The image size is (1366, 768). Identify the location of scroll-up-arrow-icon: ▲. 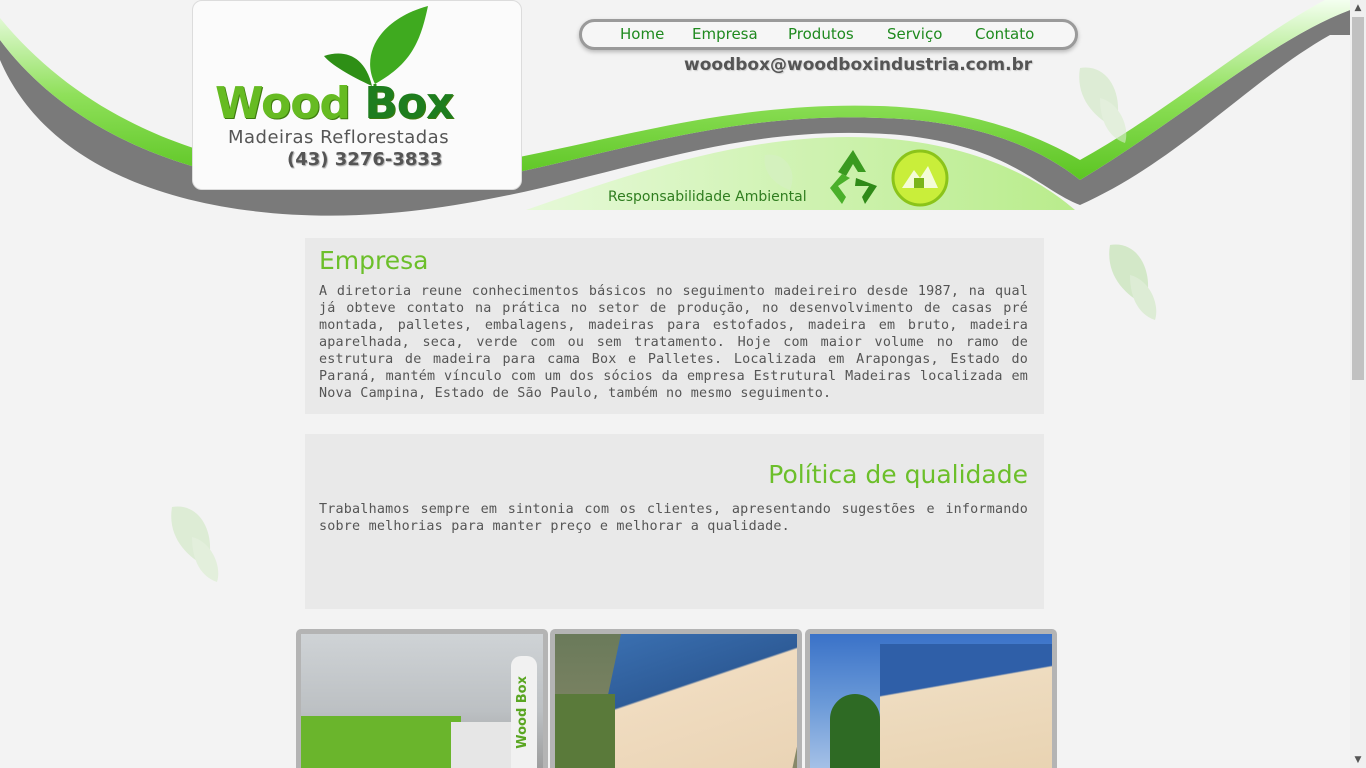
(1358, 8).